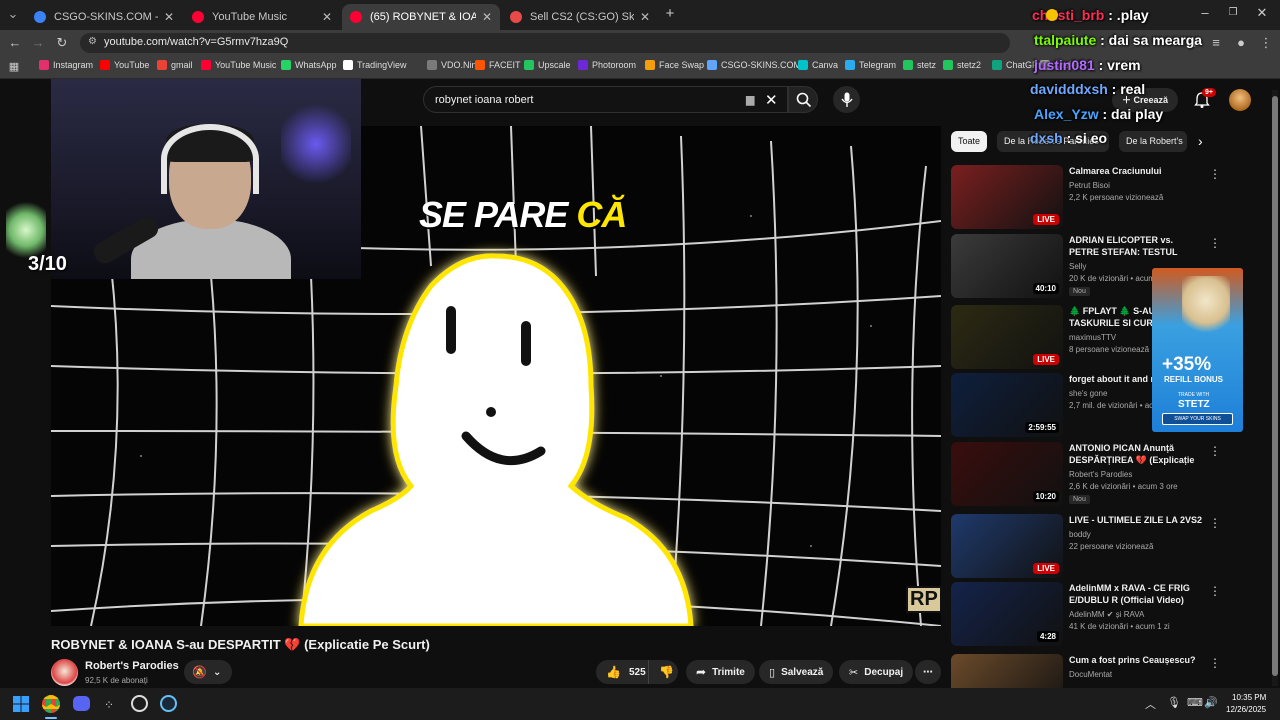 The height and width of the screenshot is (720, 1280). What do you see at coordinates (674, 65) in the screenshot?
I see `bookmark-item: Face Swap` at bounding box center [674, 65].